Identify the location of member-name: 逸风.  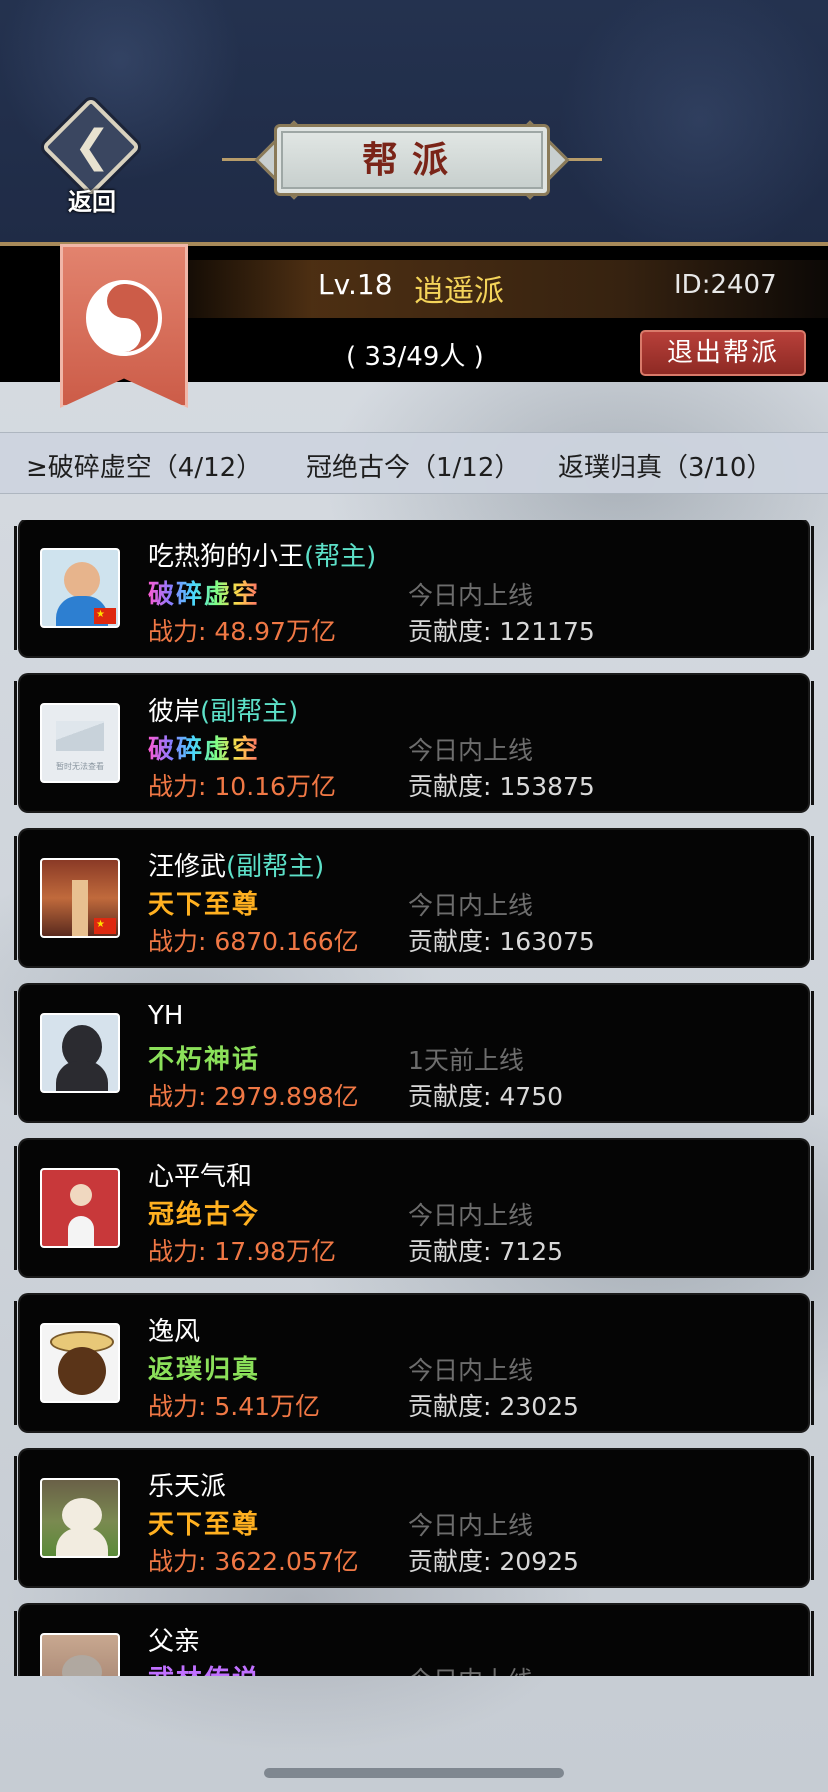
(174, 1332).